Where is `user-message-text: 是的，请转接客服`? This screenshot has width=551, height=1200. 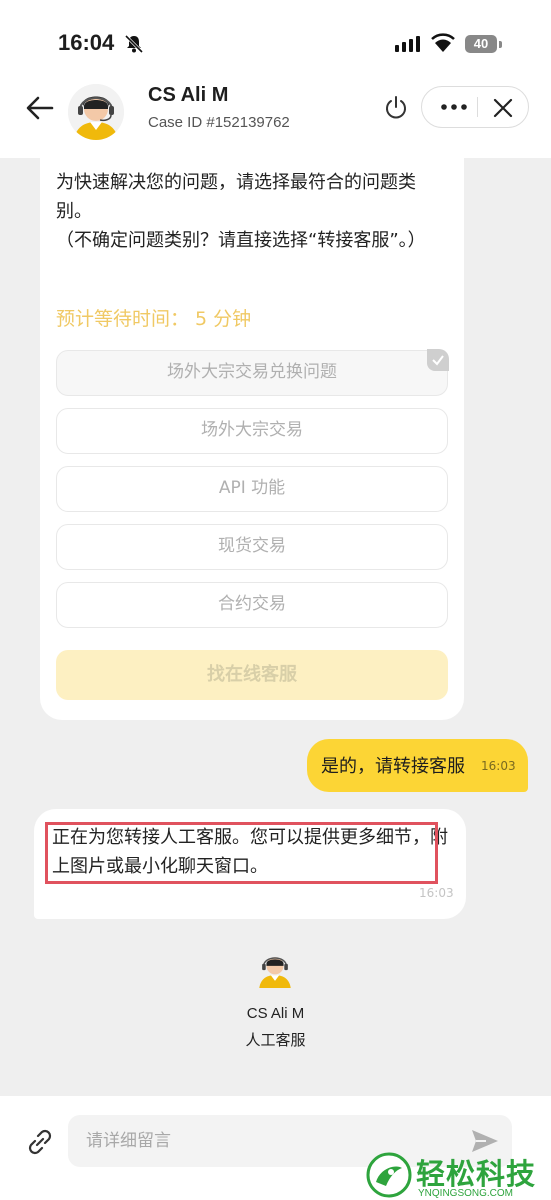 user-message-text: 是的，请转接客服 is located at coordinates (393, 766).